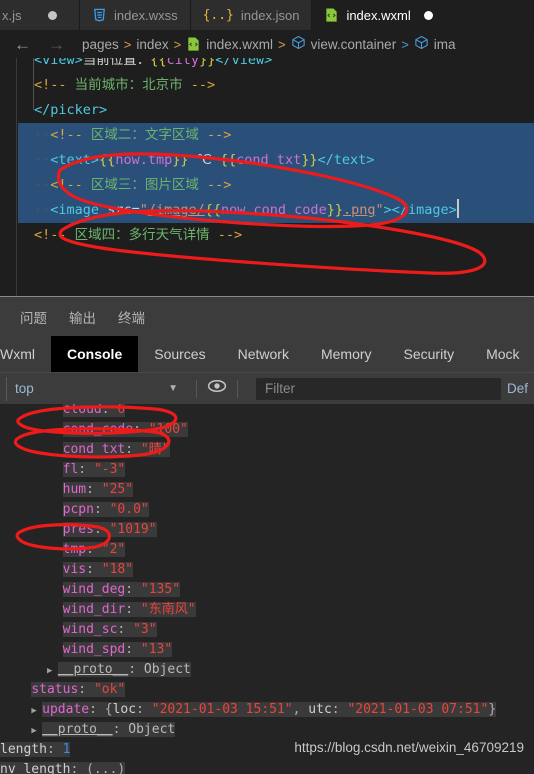  I want to click on console-token: wind_deg, so click(94, 589).